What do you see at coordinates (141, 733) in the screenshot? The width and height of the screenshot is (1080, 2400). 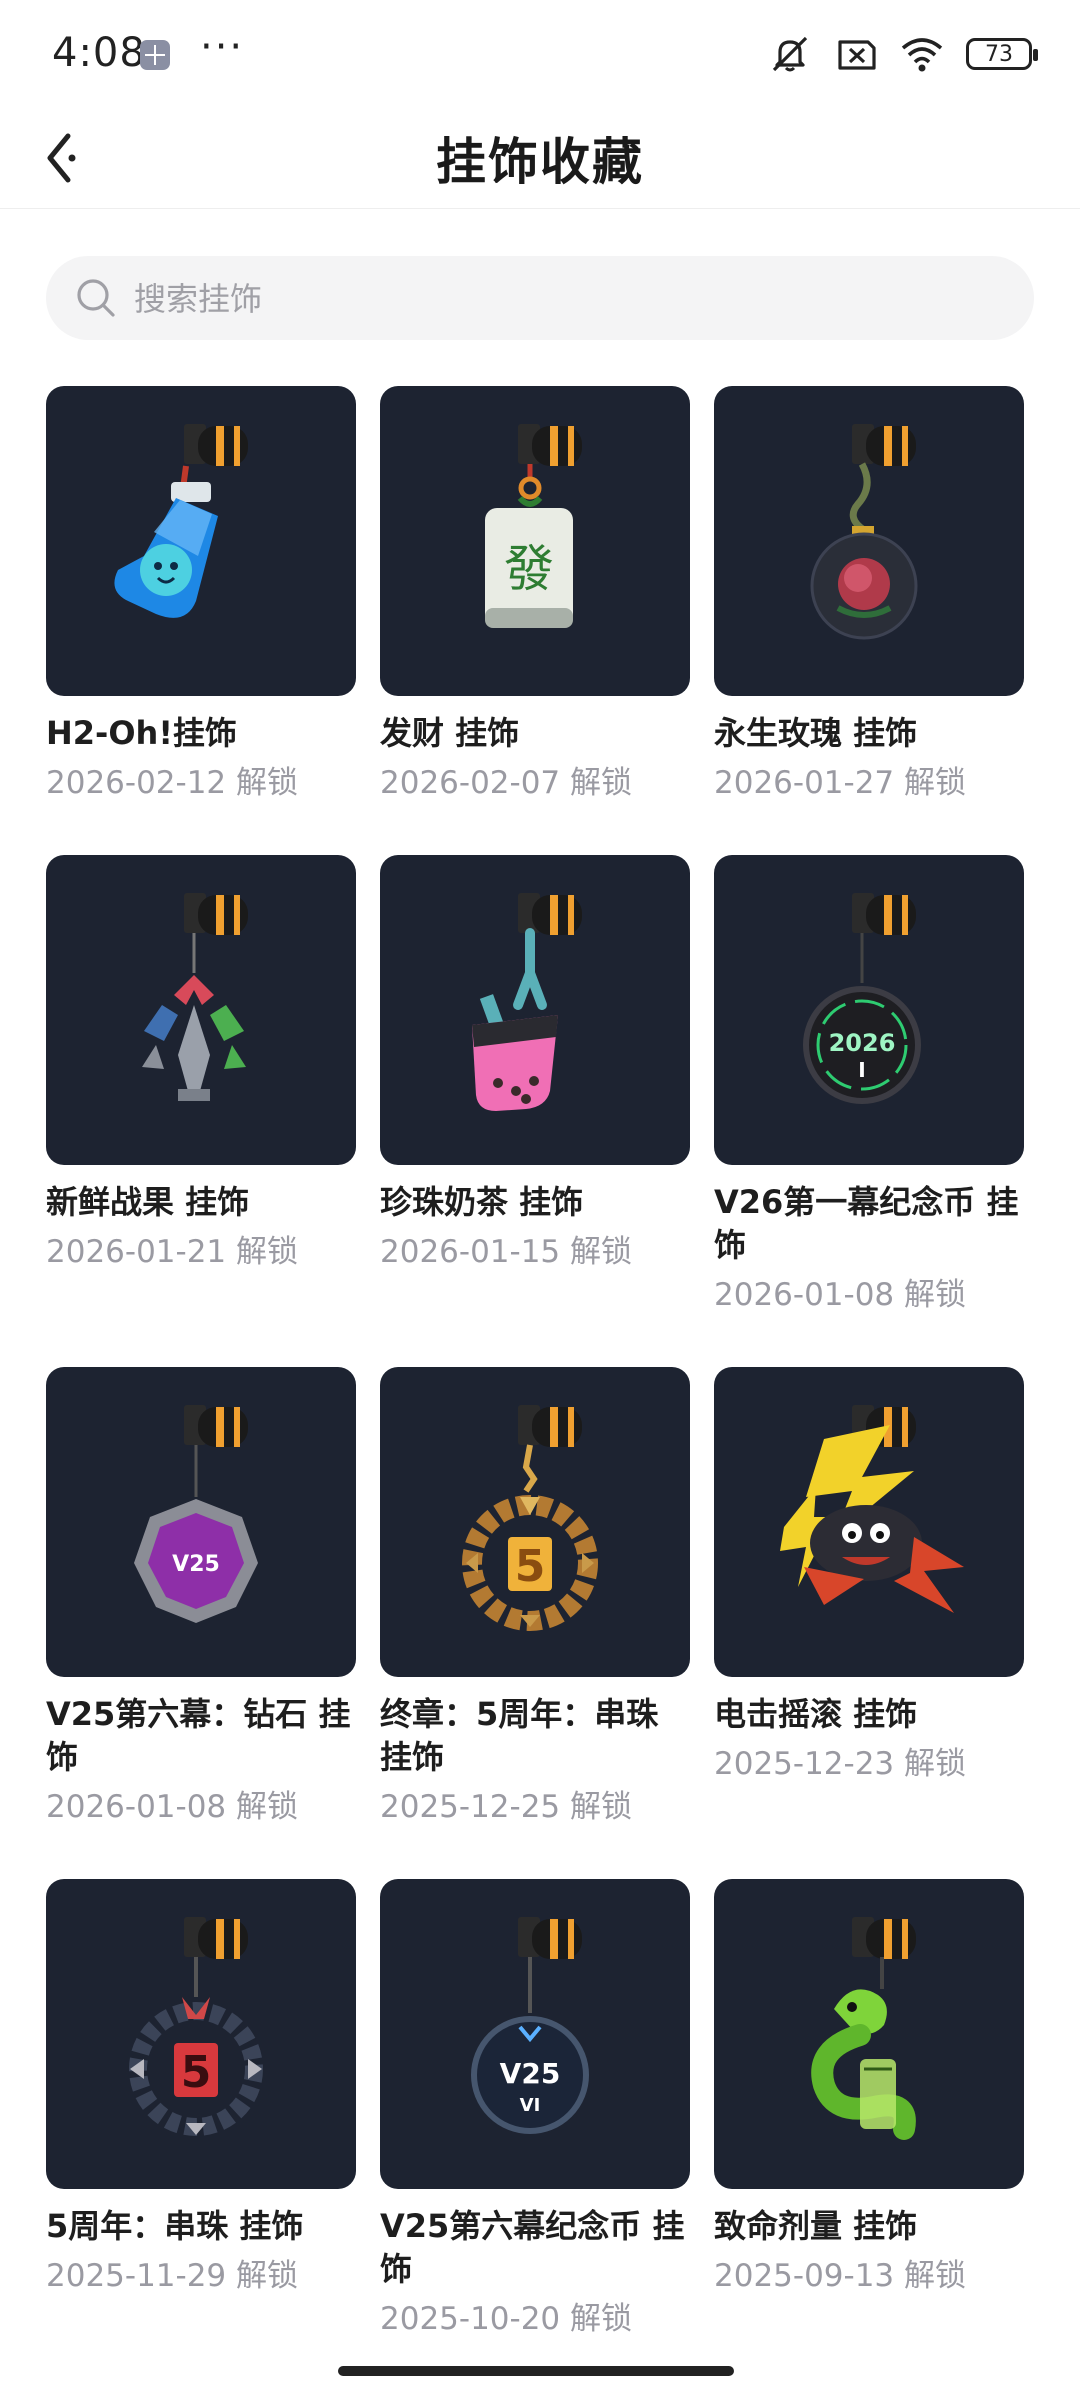 I see `charm-title: H2-Oh!挂饰` at bounding box center [141, 733].